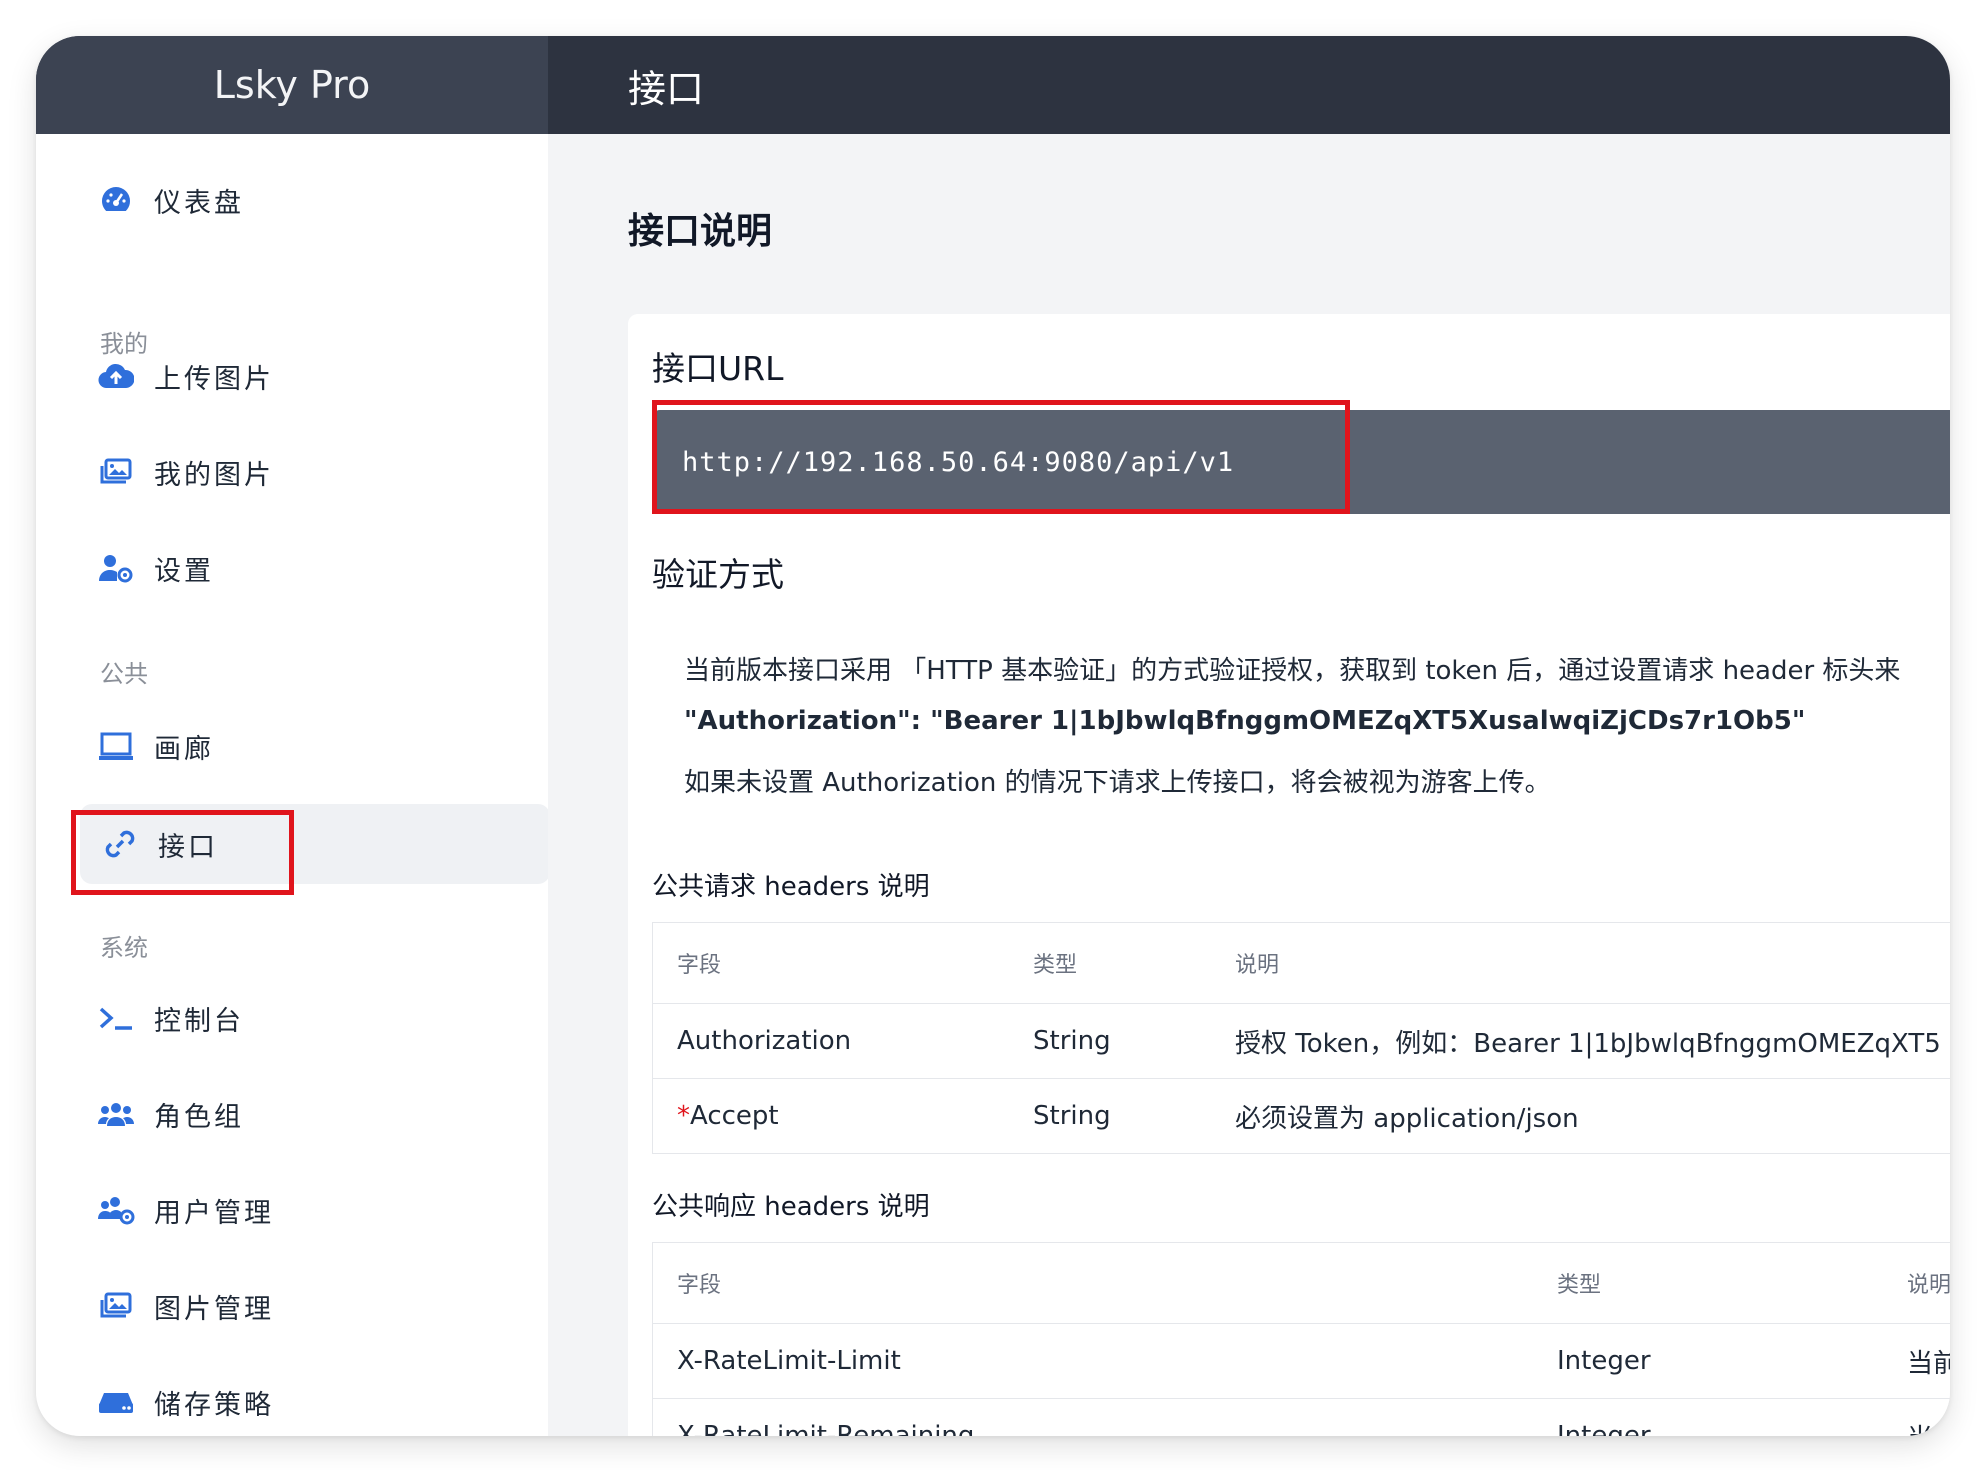  I want to click on sidebar-item-users: 用户管理, so click(292, 1210).